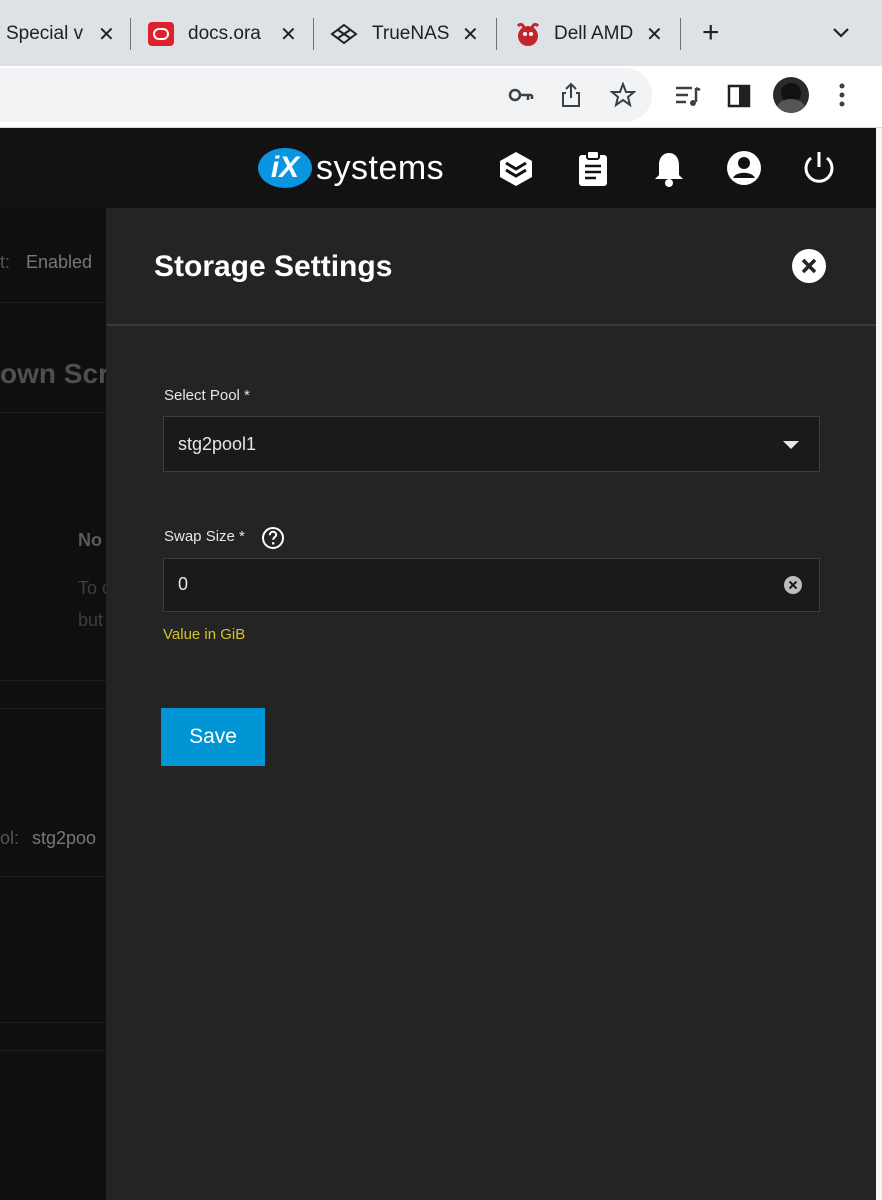 This screenshot has width=882, height=1200. Describe the element at coordinates (224, 33) in the screenshot. I see `tab-title: docs.ora` at that location.